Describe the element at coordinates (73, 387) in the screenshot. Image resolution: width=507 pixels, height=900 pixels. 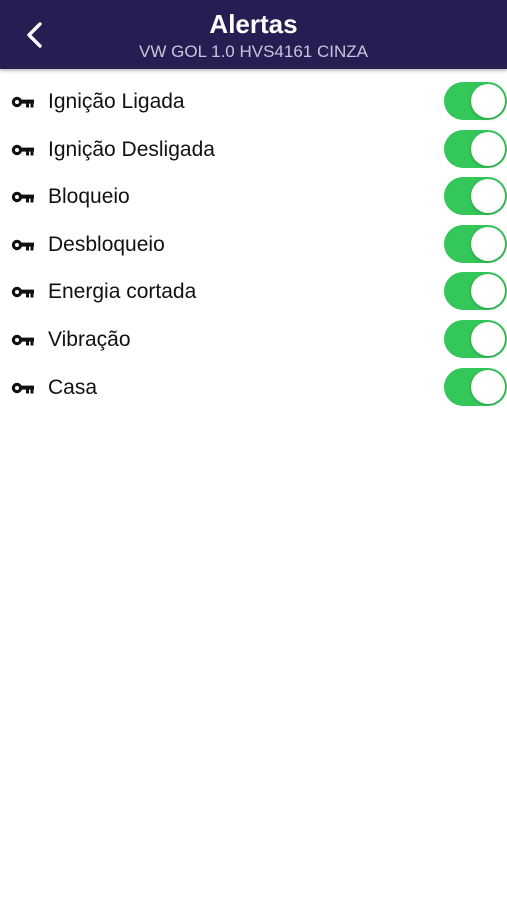
I see `alert-label: Casa` at that location.